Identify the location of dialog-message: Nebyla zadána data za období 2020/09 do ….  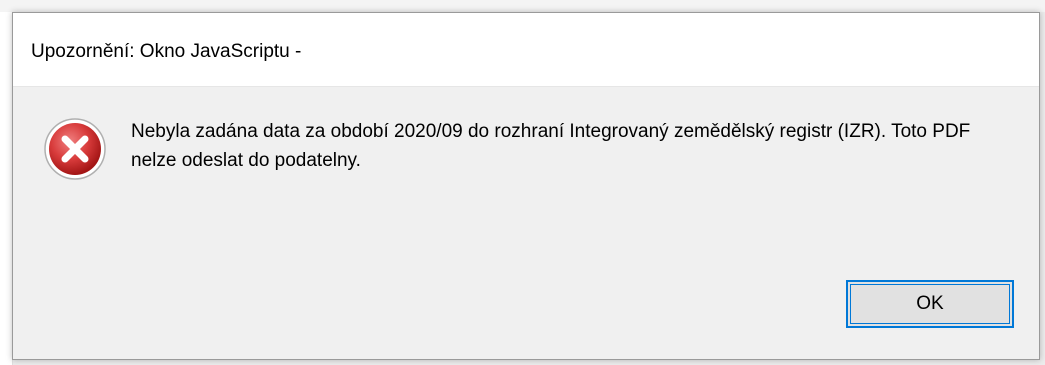
(551, 146).